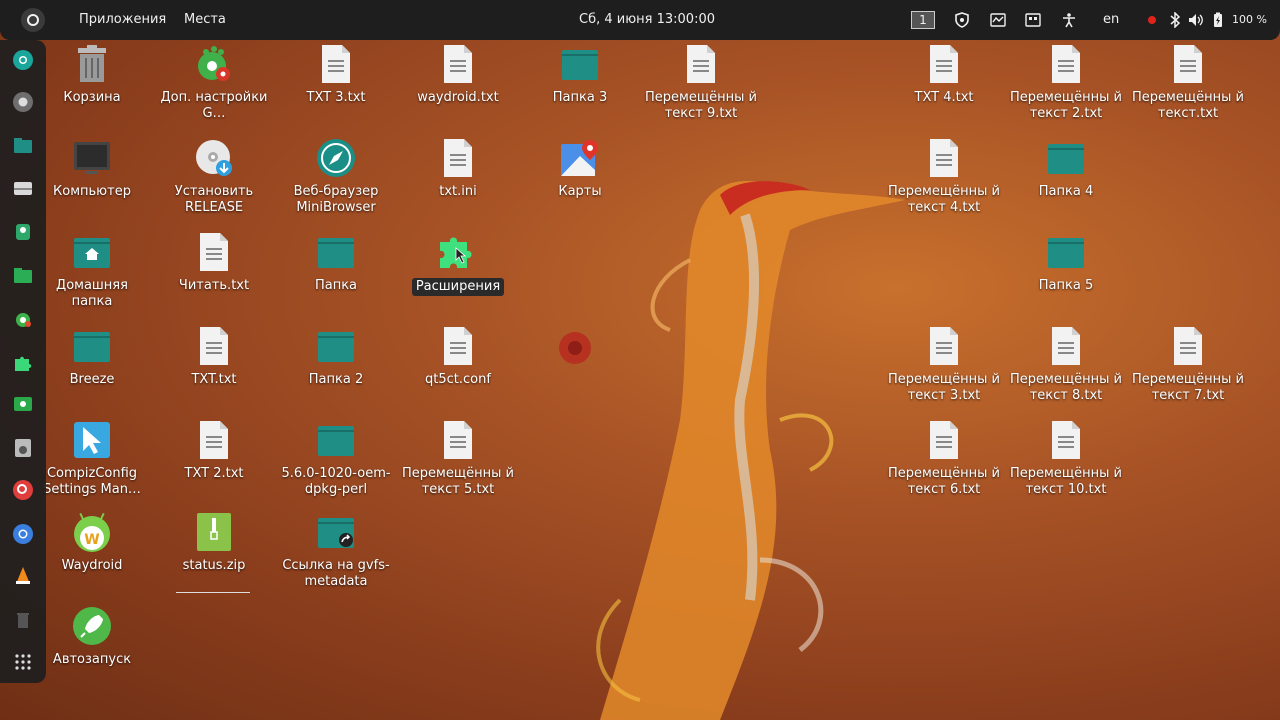  Describe the element at coordinates (92, 293) in the screenshot. I see `desktop-item-label: Домашняя папка` at that location.